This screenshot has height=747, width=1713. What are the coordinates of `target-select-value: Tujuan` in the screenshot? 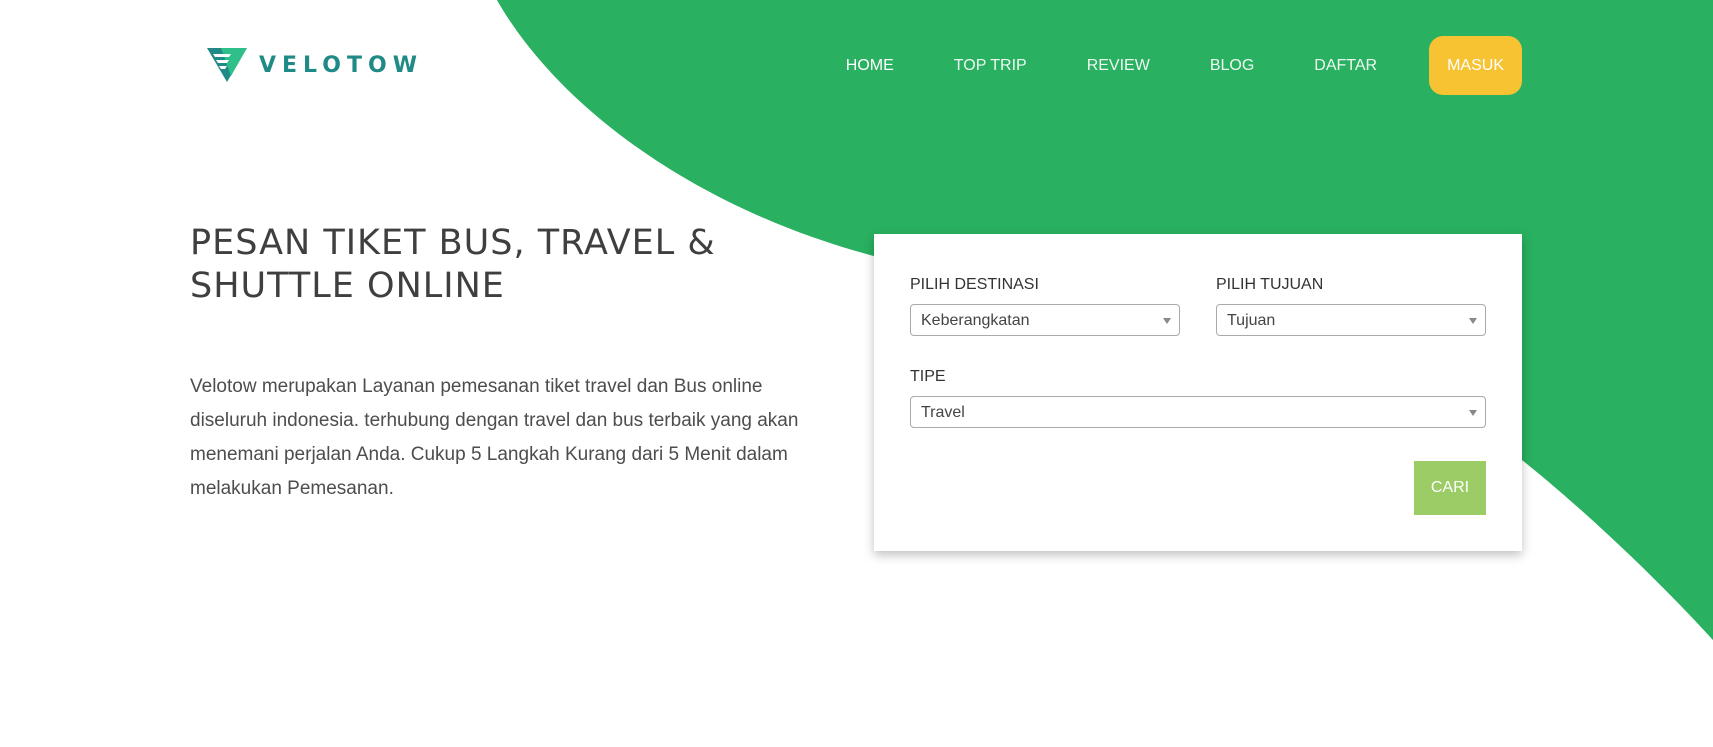 It's located at (1251, 320).